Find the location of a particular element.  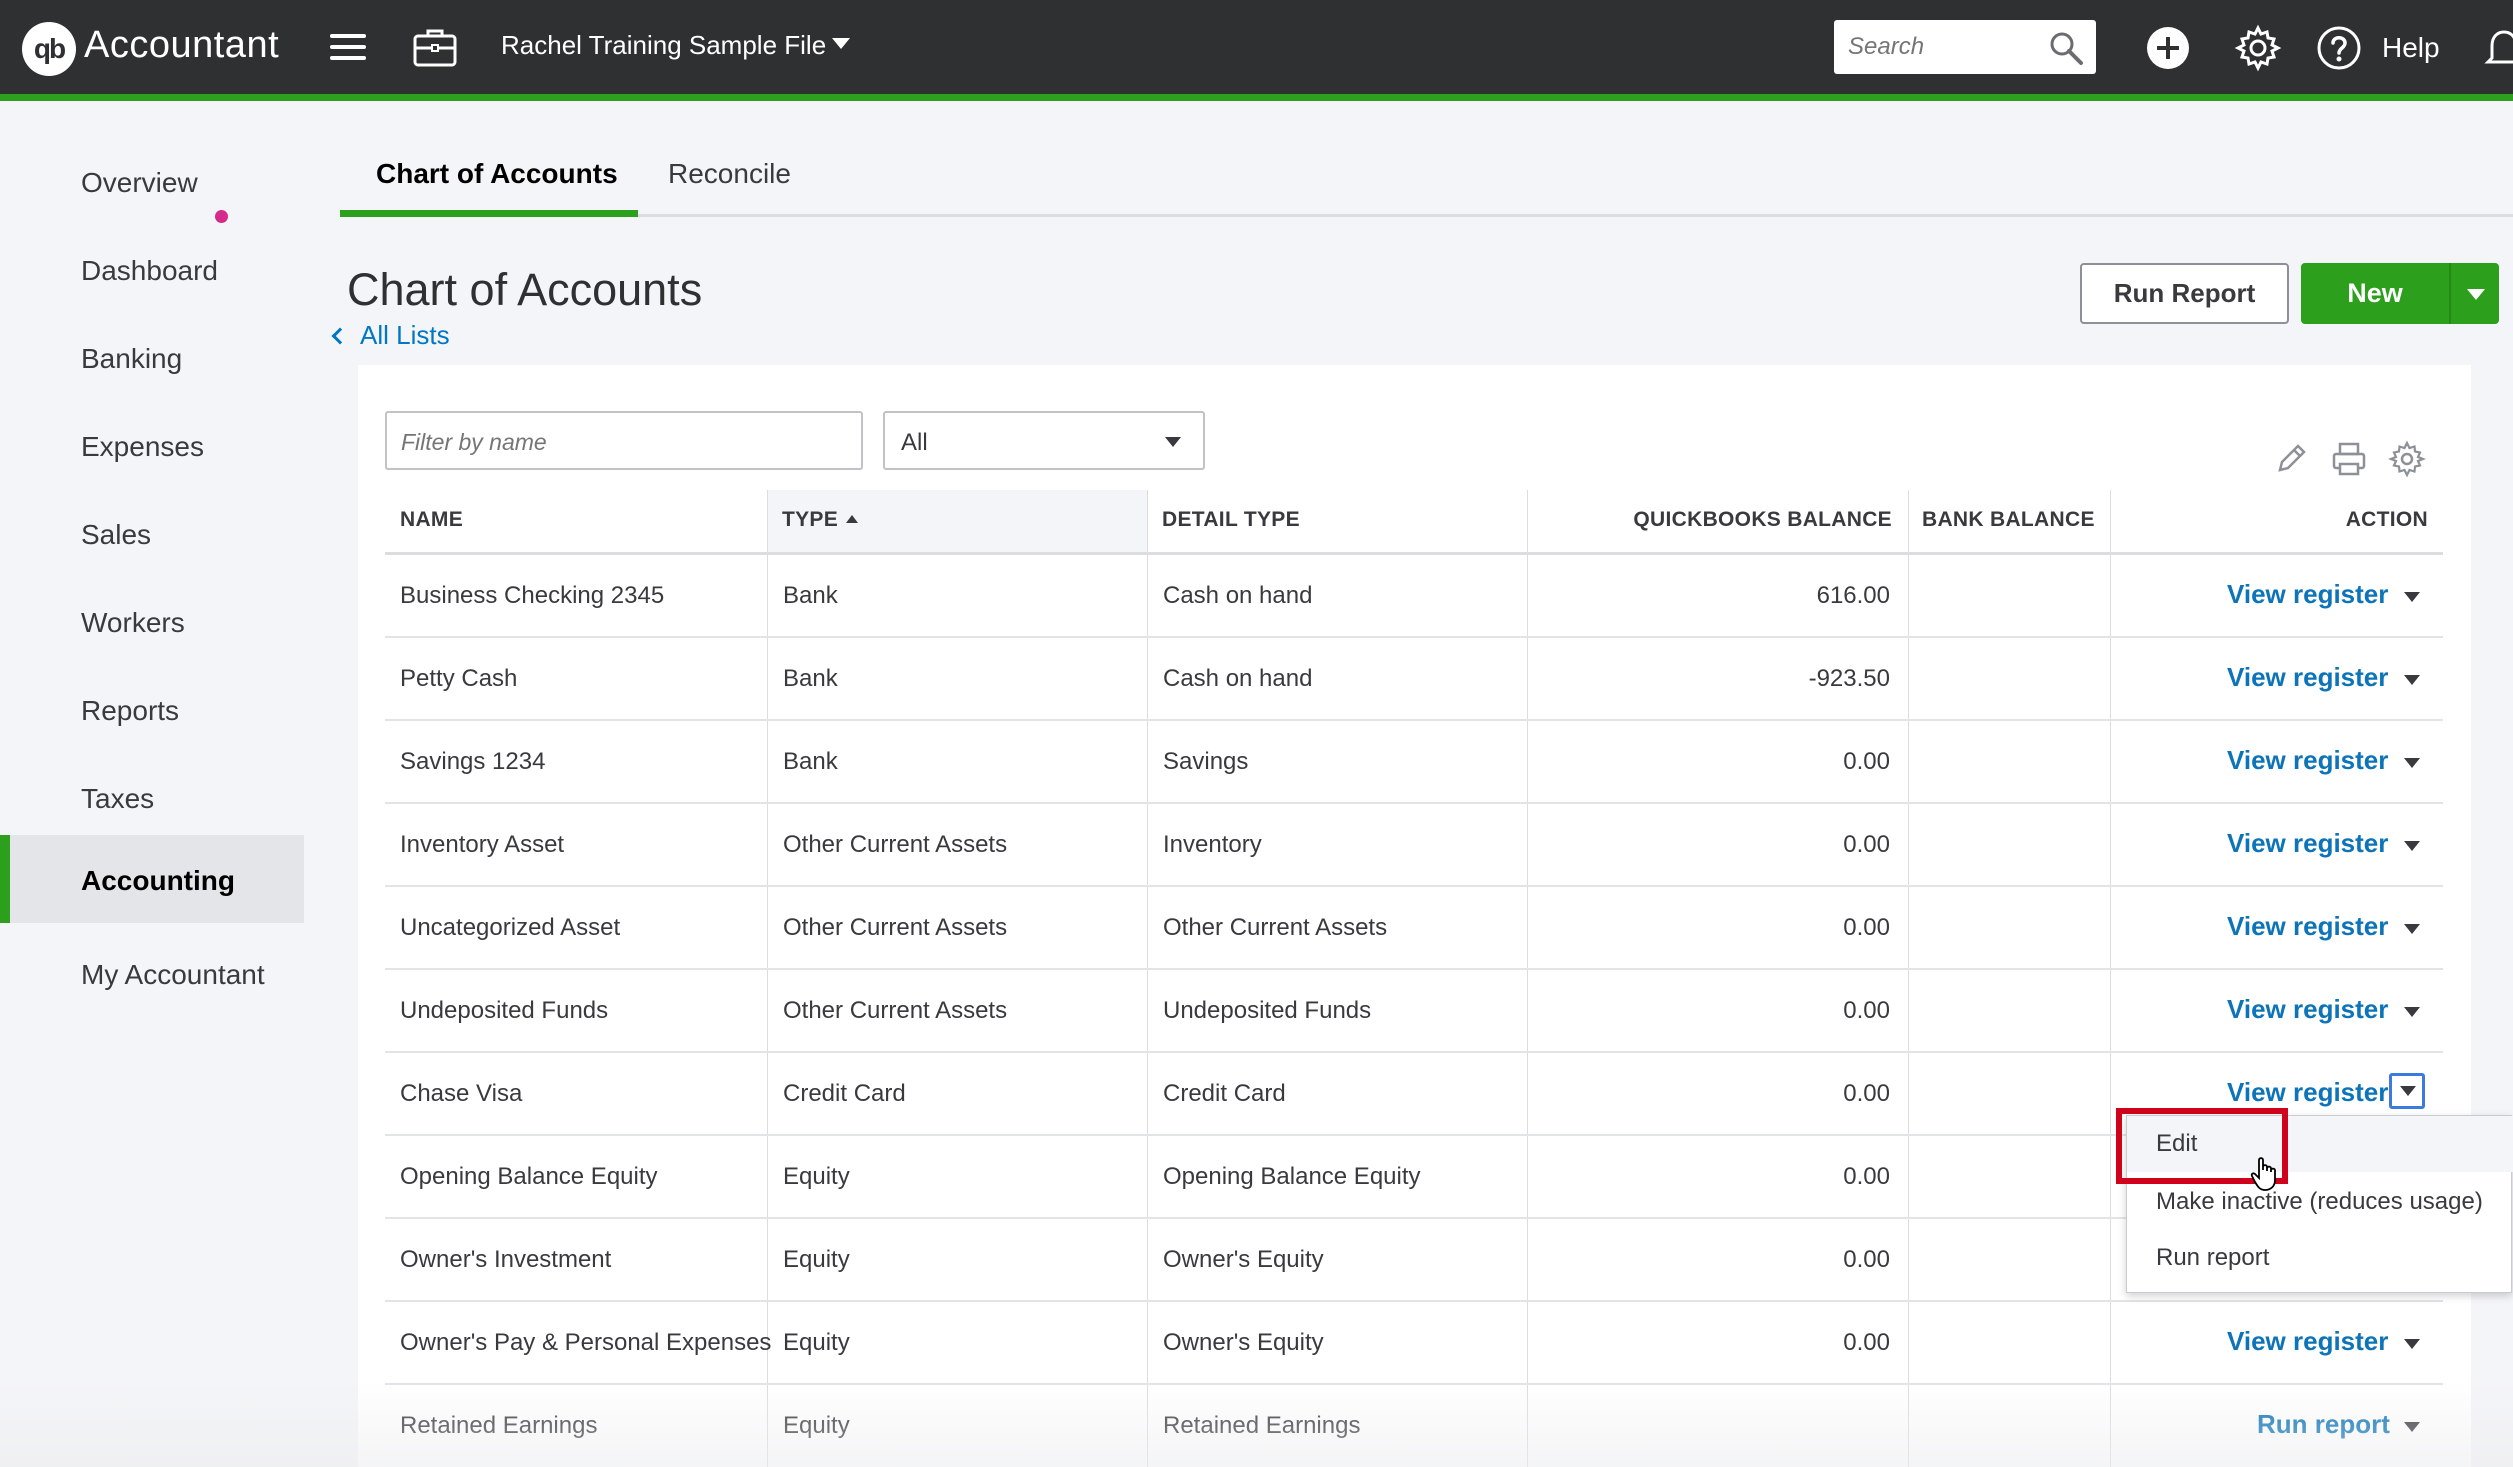

gear-icon is located at coordinates (2258, 48).